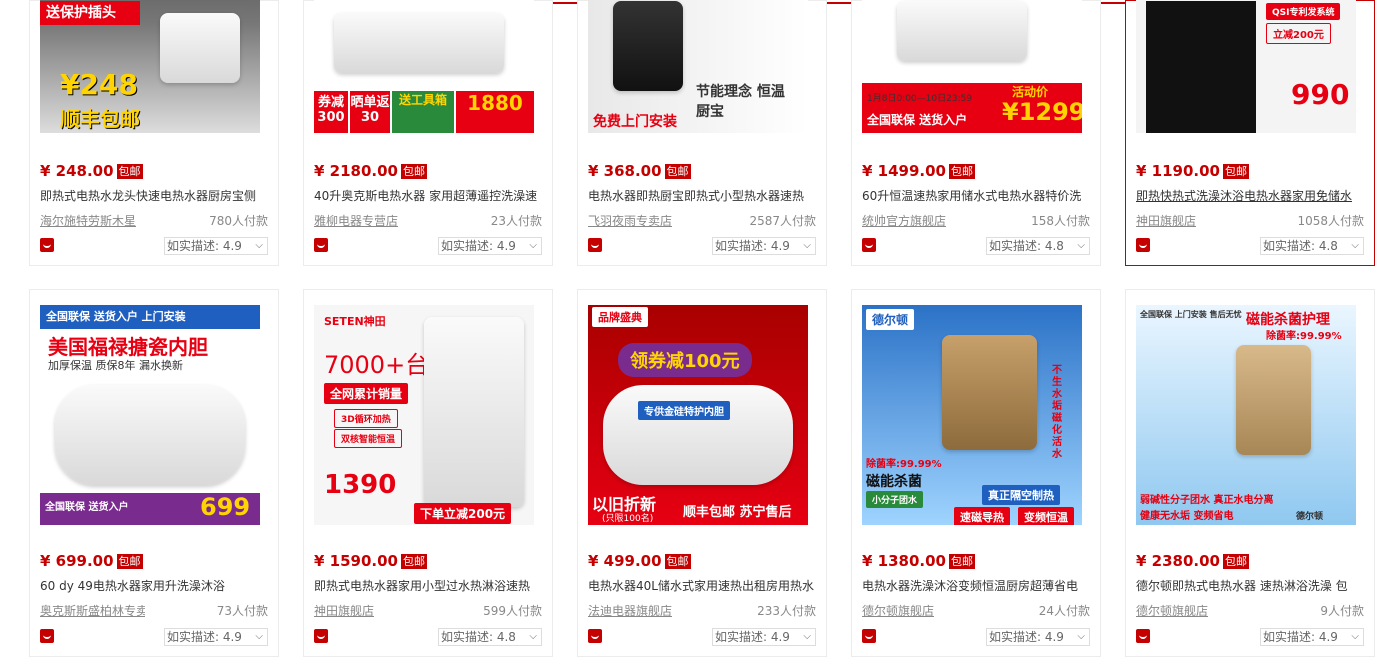 The image size is (1391, 671). Describe the element at coordinates (904, 561) in the screenshot. I see `price: ¥ 1380.00` at that location.